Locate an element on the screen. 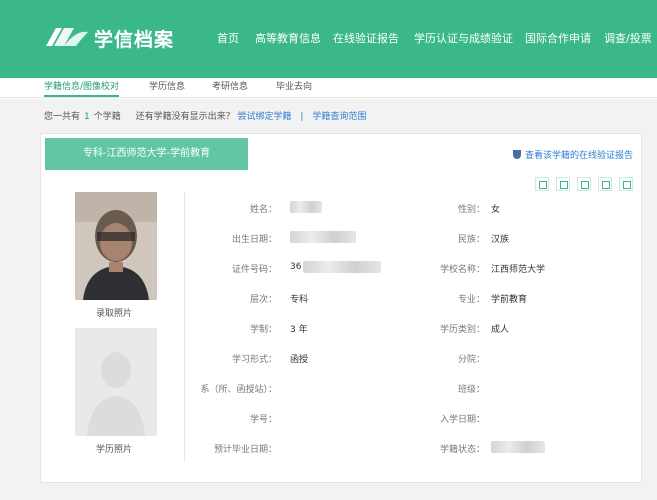  tab-degree-info: 学历信息 is located at coordinates (167, 87).